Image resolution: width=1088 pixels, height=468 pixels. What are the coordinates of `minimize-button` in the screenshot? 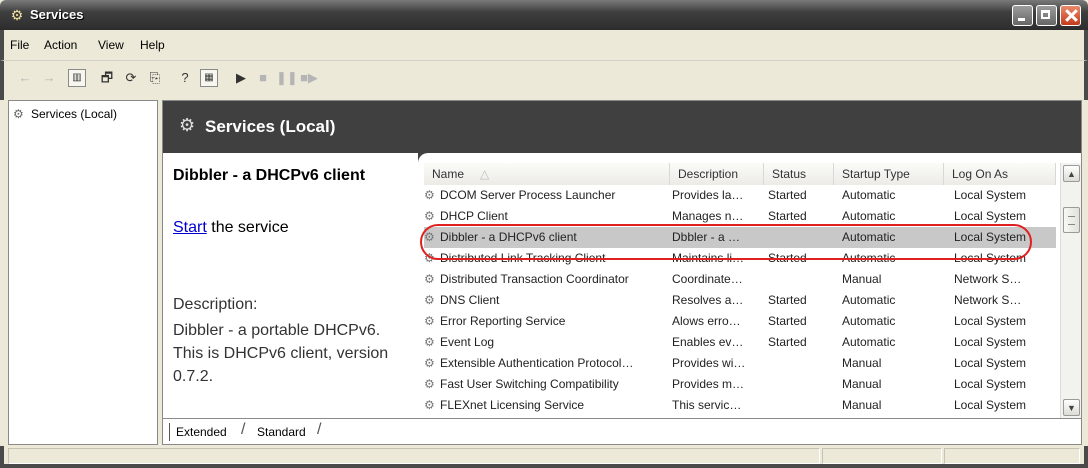 It's located at (1022, 15).